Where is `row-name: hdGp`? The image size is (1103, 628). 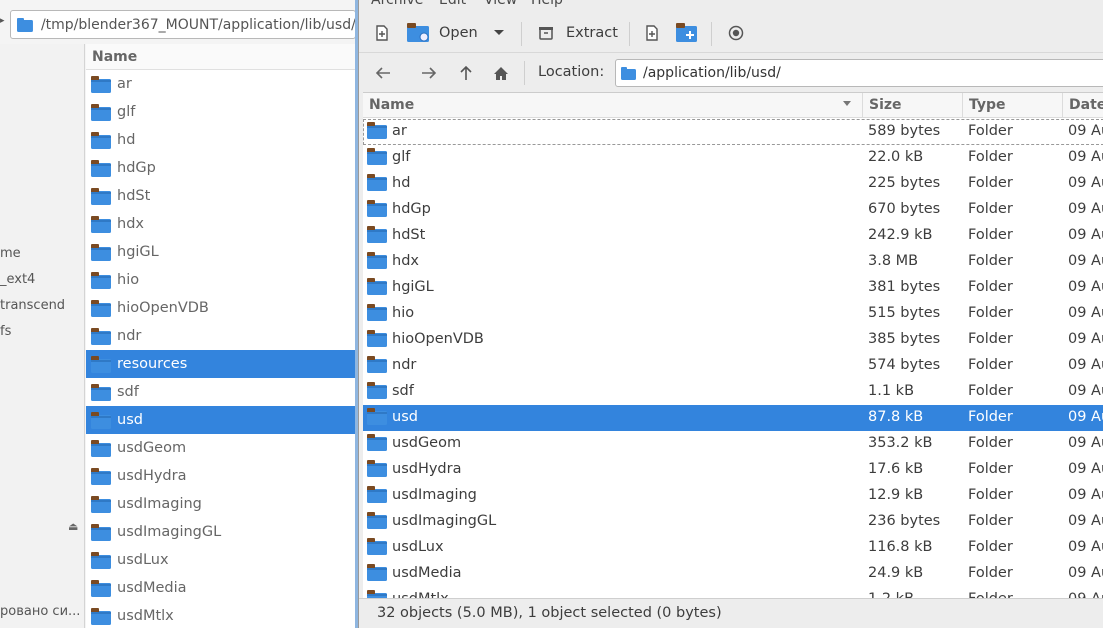
row-name: hdGp is located at coordinates (411, 209).